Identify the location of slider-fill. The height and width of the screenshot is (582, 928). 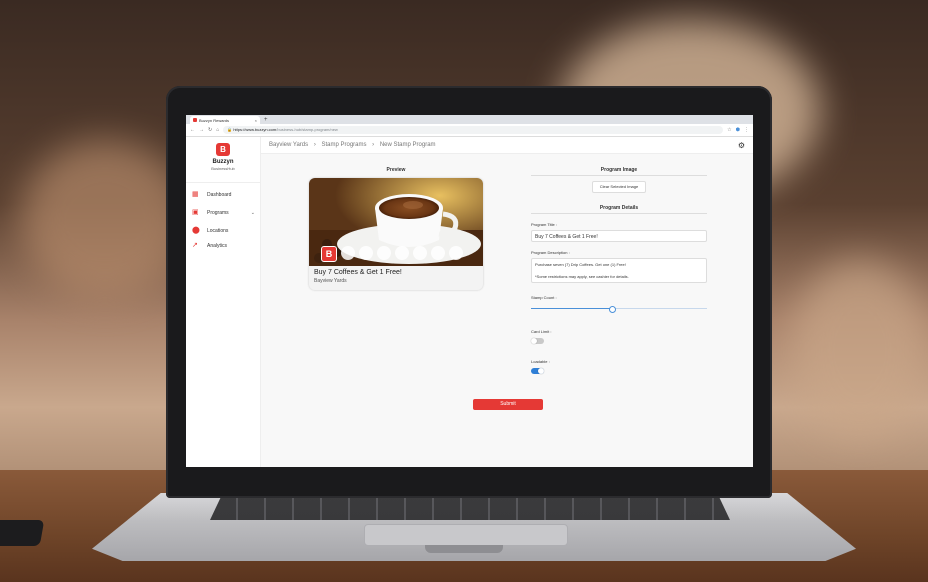
(571, 308).